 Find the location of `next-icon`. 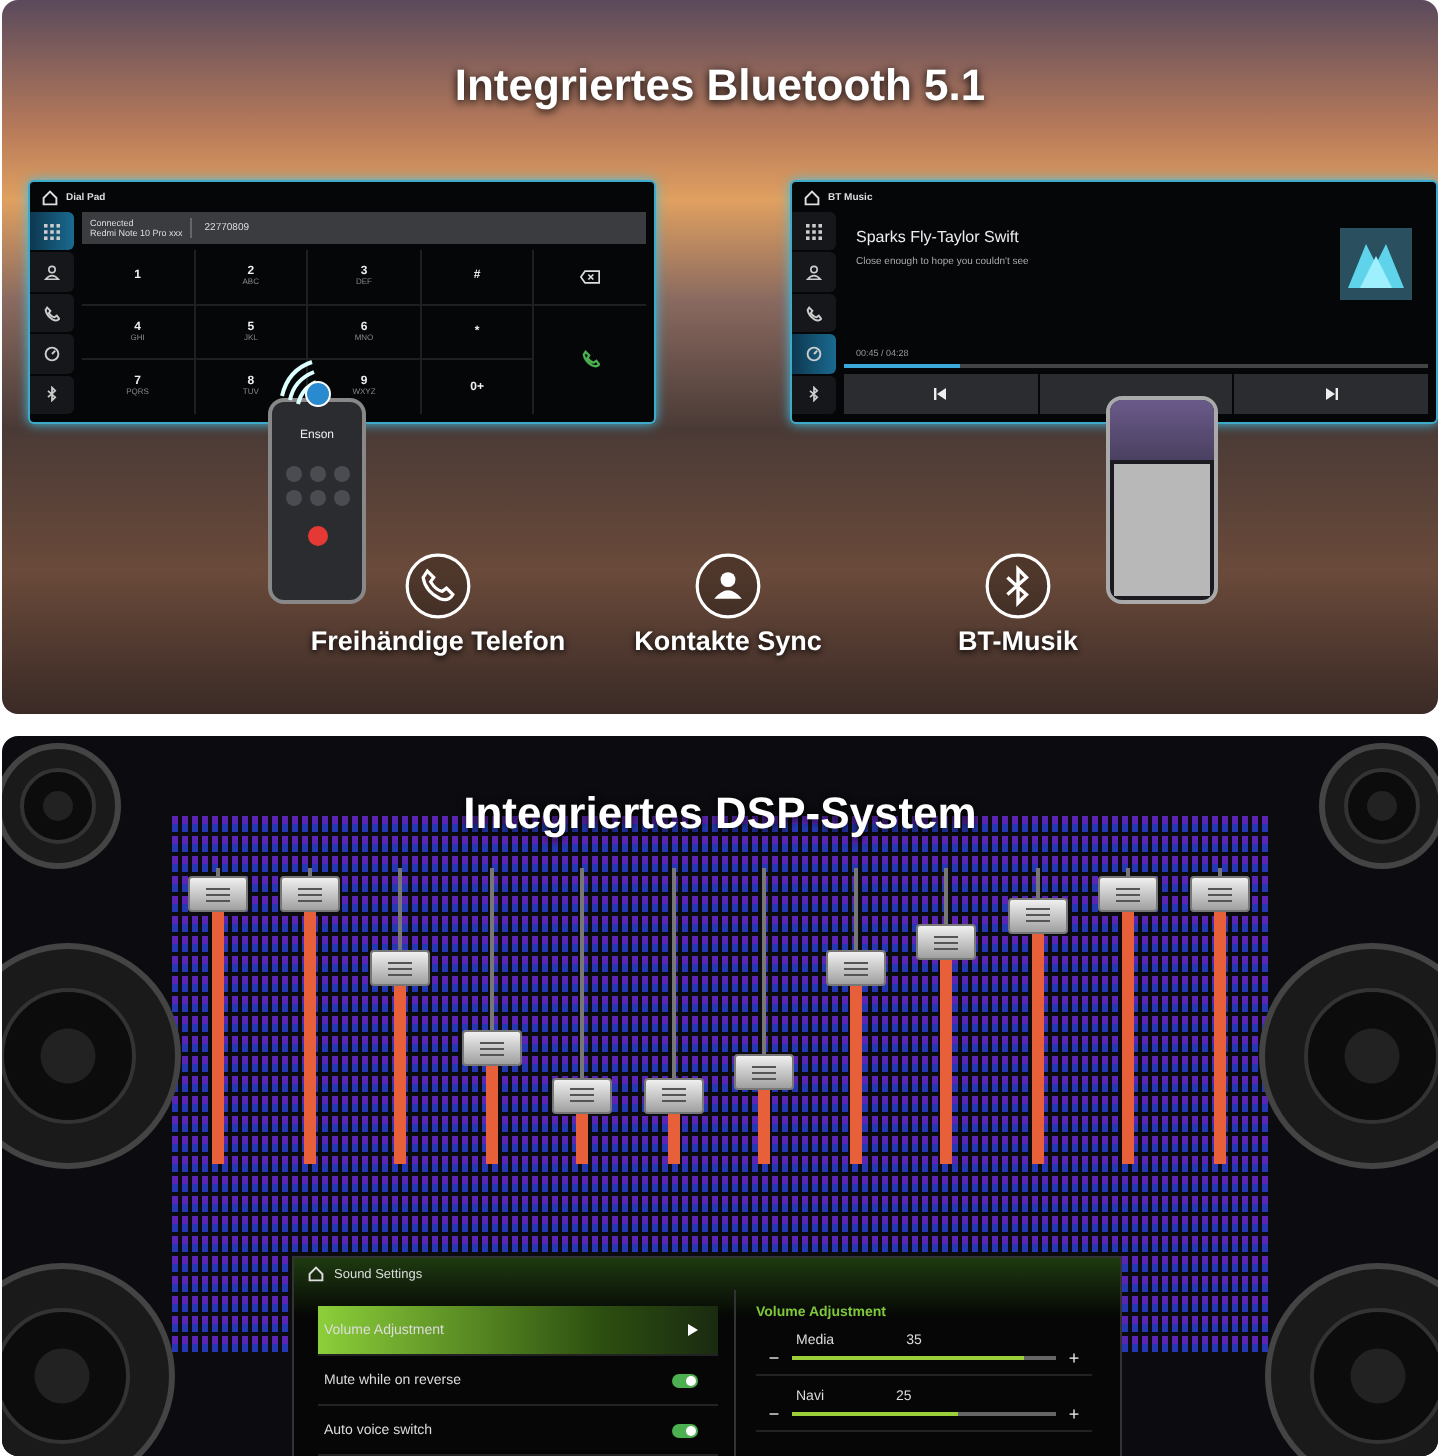

next-icon is located at coordinates (1331, 394).